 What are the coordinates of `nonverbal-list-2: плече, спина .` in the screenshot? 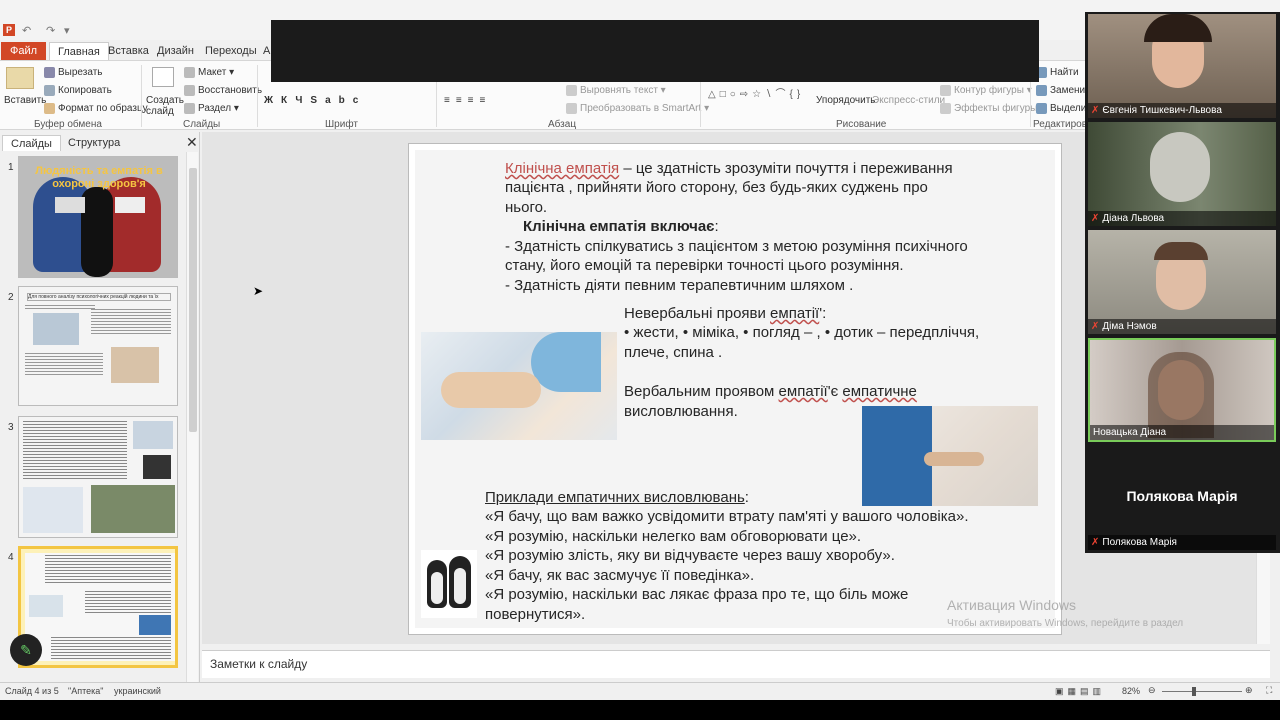 It's located at (673, 352).